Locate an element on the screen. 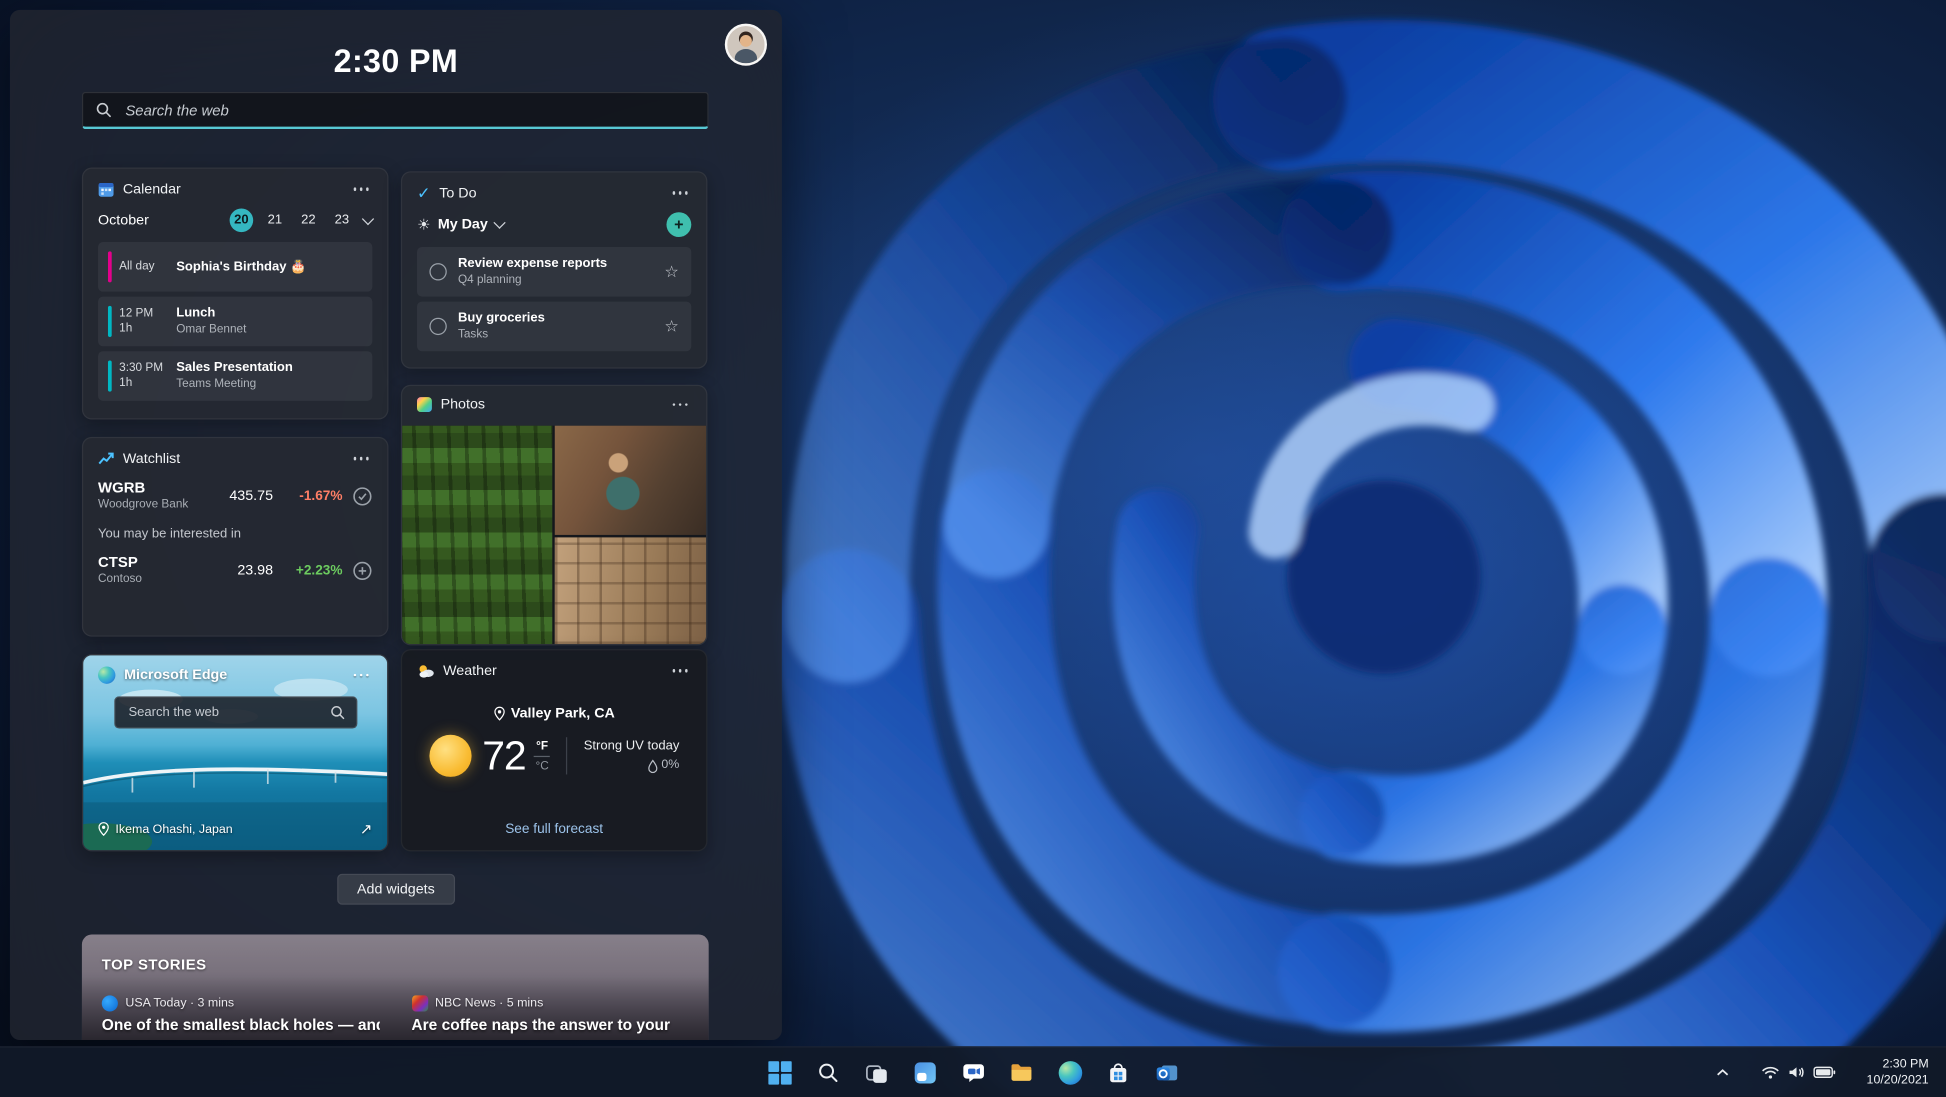 This screenshot has width=1946, height=1097. event-duration: 1h is located at coordinates (126, 328).